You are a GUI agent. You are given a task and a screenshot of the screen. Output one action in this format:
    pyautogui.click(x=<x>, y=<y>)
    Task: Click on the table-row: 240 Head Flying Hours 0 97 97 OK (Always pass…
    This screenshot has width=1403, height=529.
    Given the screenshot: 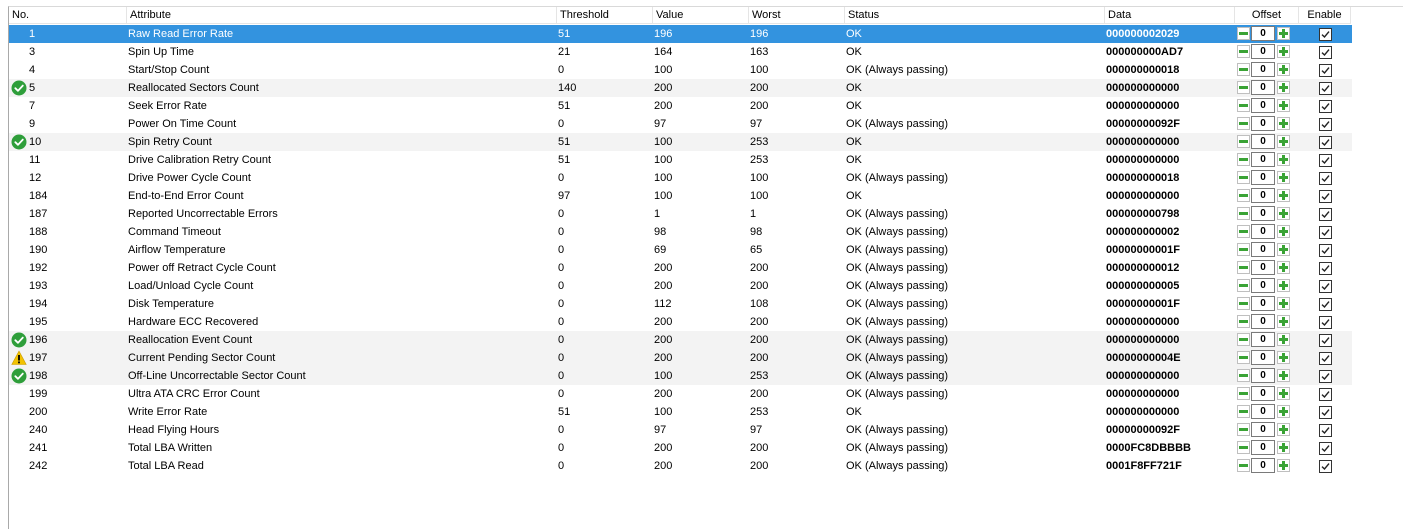 What is the action you would take?
    pyautogui.click(x=680, y=430)
    